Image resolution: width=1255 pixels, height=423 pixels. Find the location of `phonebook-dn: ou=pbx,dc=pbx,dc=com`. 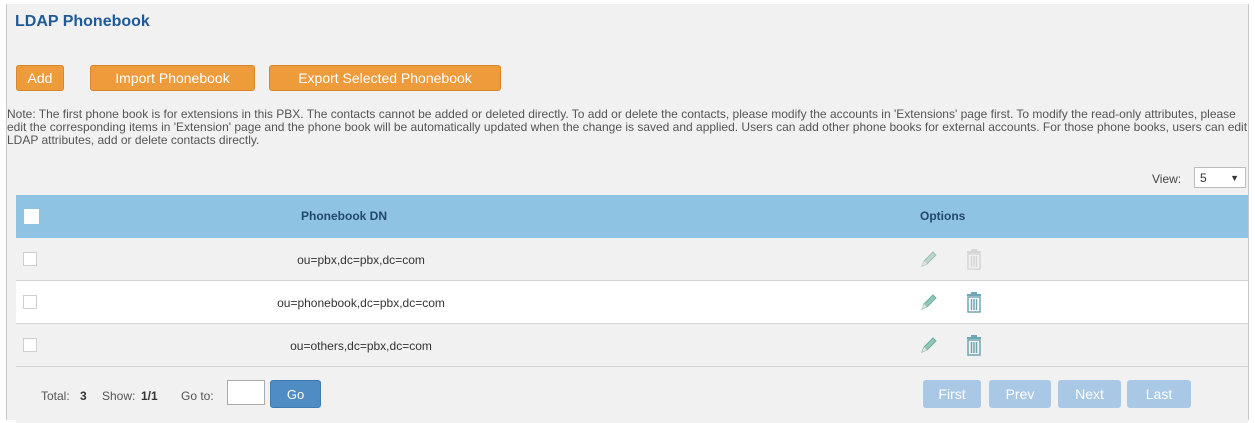

phonebook-dn: ou=pbx,dc=pbx,dc=com is located at coordinates (361, 260).